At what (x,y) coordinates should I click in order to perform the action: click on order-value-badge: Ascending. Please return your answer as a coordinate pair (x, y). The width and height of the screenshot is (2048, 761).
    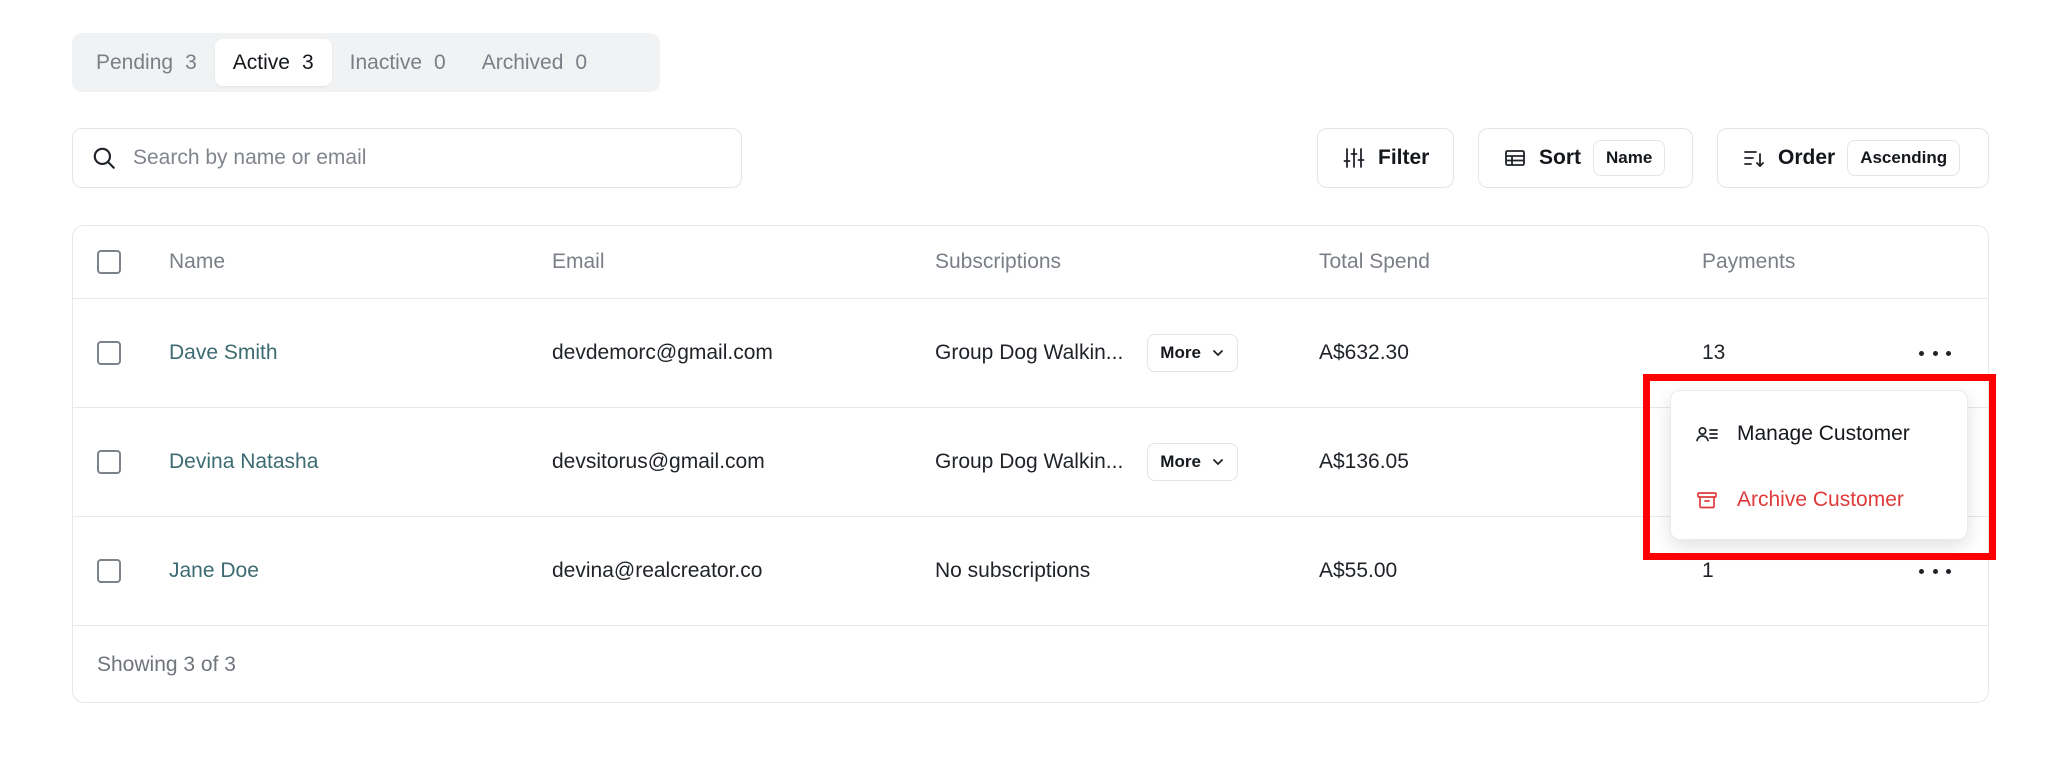
    Looking at the image, I should click on (1904, 158).